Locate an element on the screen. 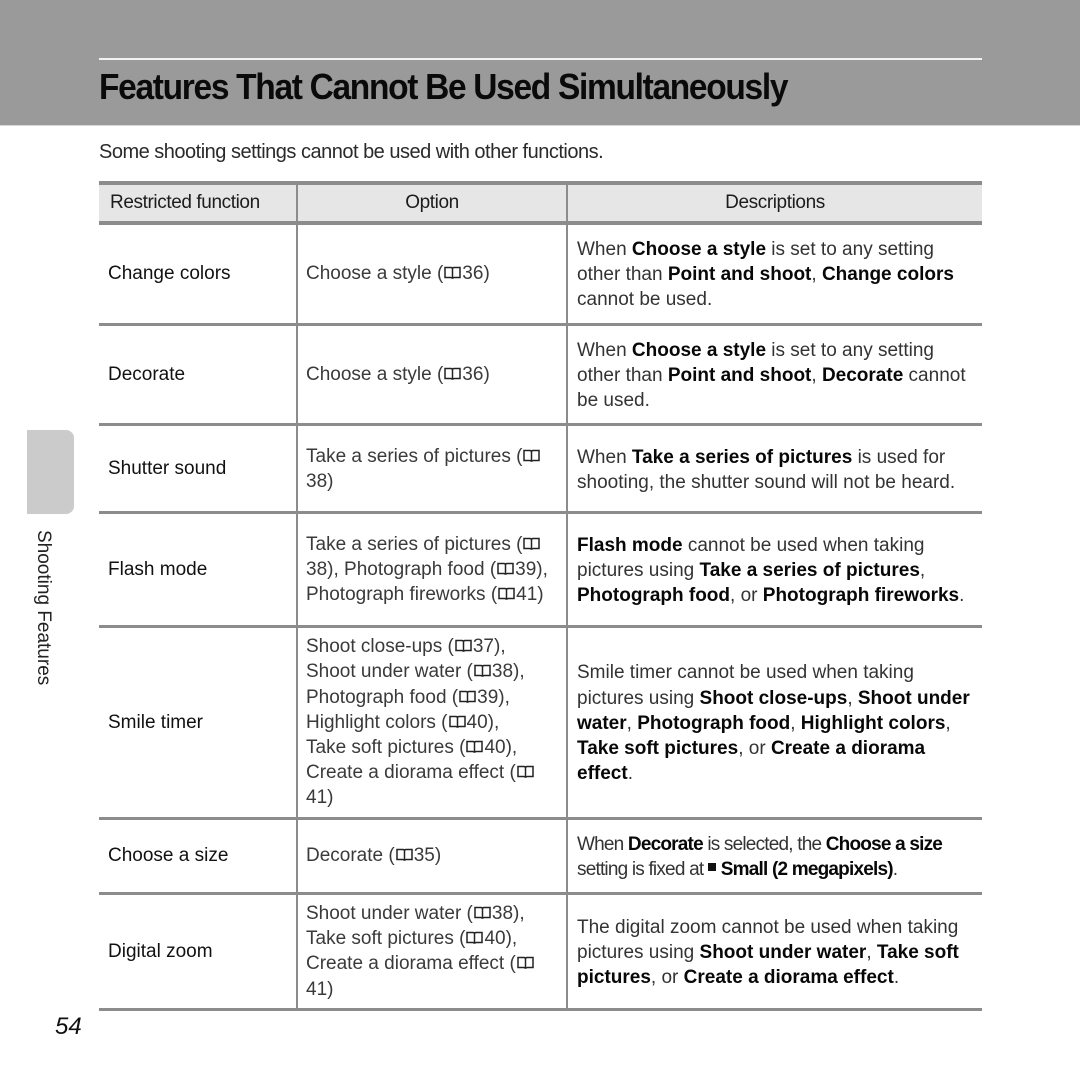  setting-name: Shoot under water is located at coordinates (783, 952).